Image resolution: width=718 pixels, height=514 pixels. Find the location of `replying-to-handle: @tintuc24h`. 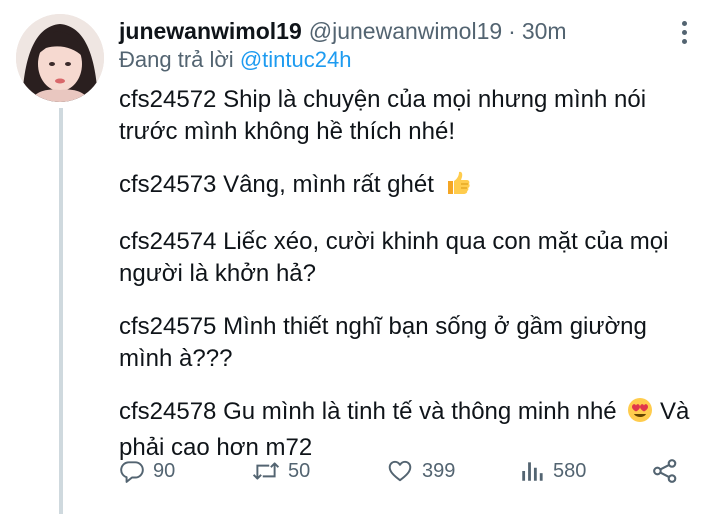

replying-to-handle: @tintuc24h is located at coordinates (296, 59).